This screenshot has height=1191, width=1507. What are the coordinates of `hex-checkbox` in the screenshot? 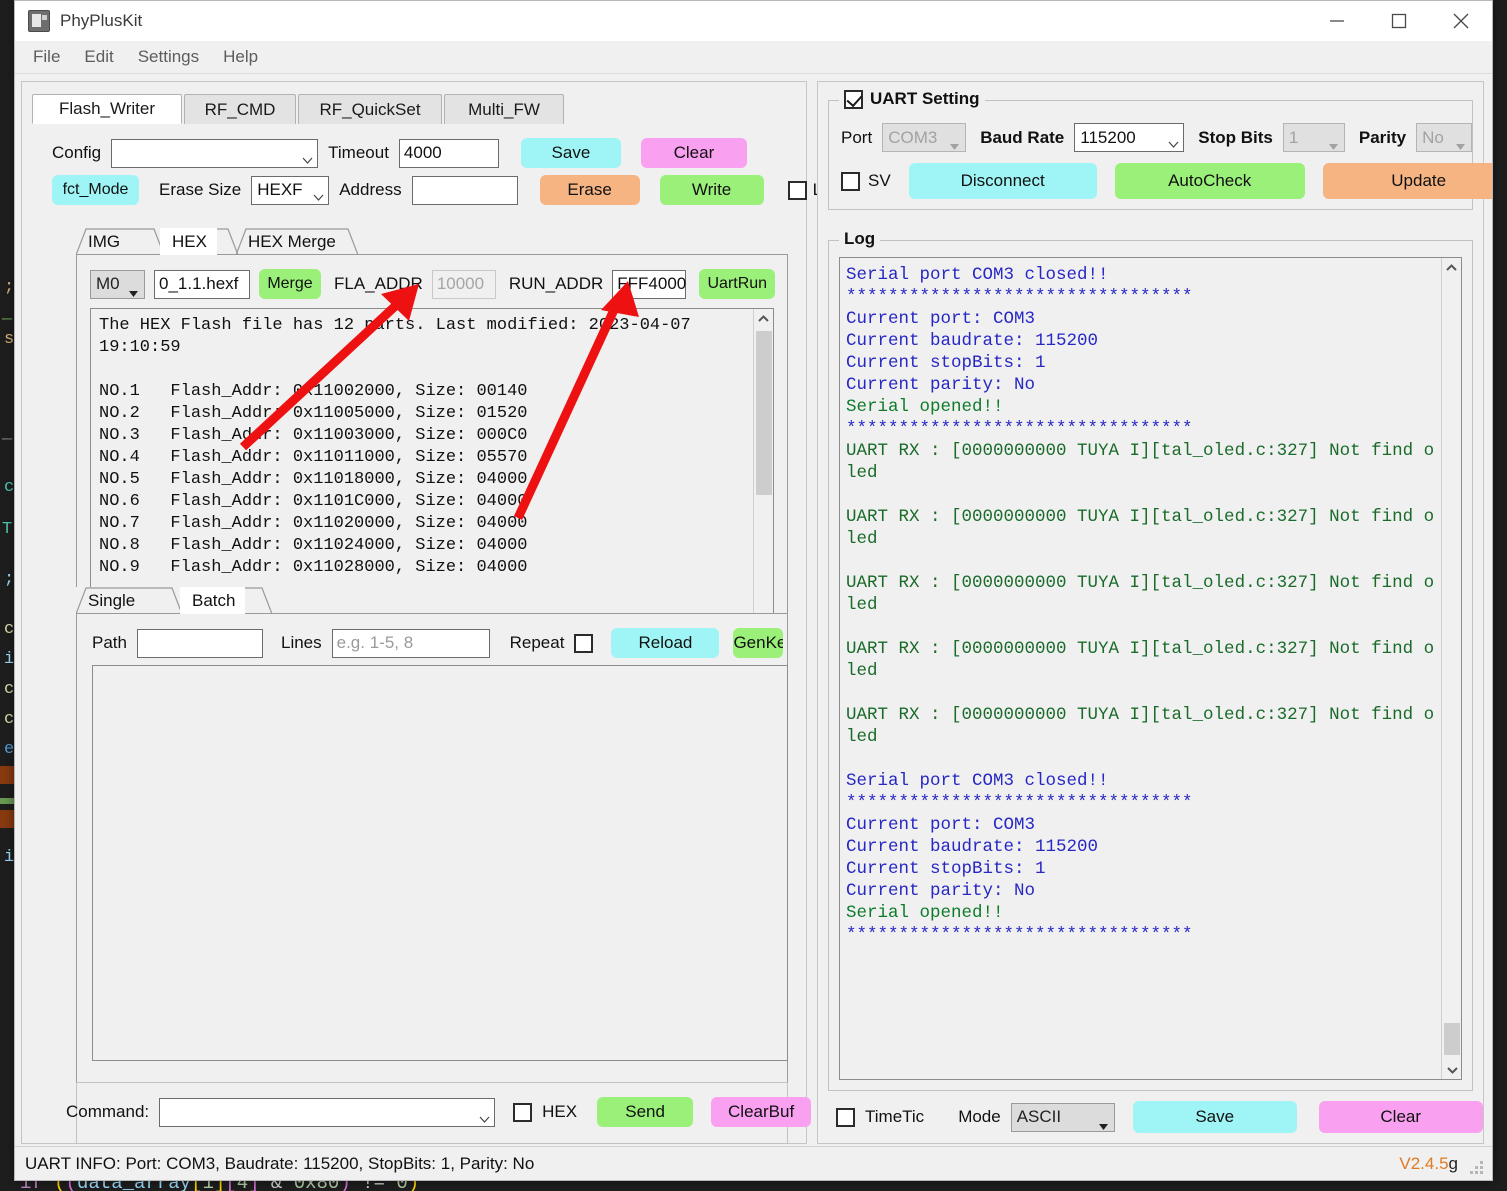 It's located at (523, 1112).